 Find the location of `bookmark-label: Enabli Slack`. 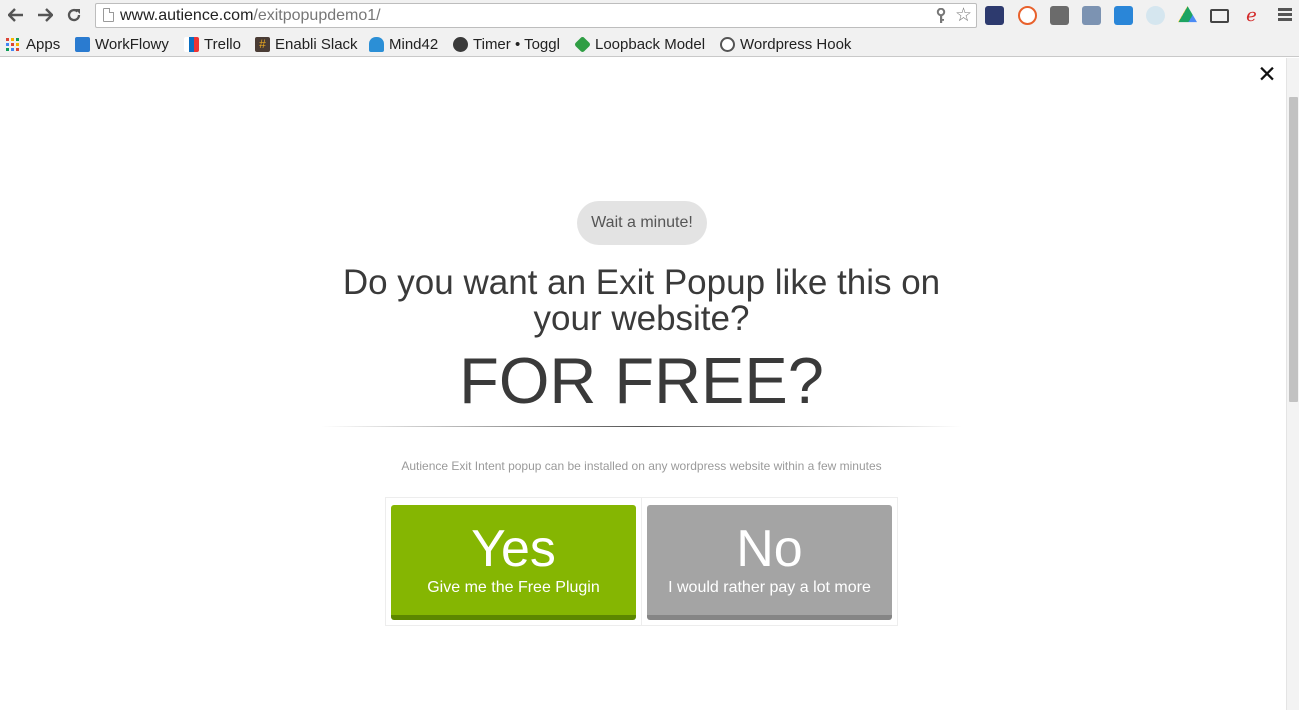

bookmark-label: Enabli Slack is located at coordinates (316, 44).